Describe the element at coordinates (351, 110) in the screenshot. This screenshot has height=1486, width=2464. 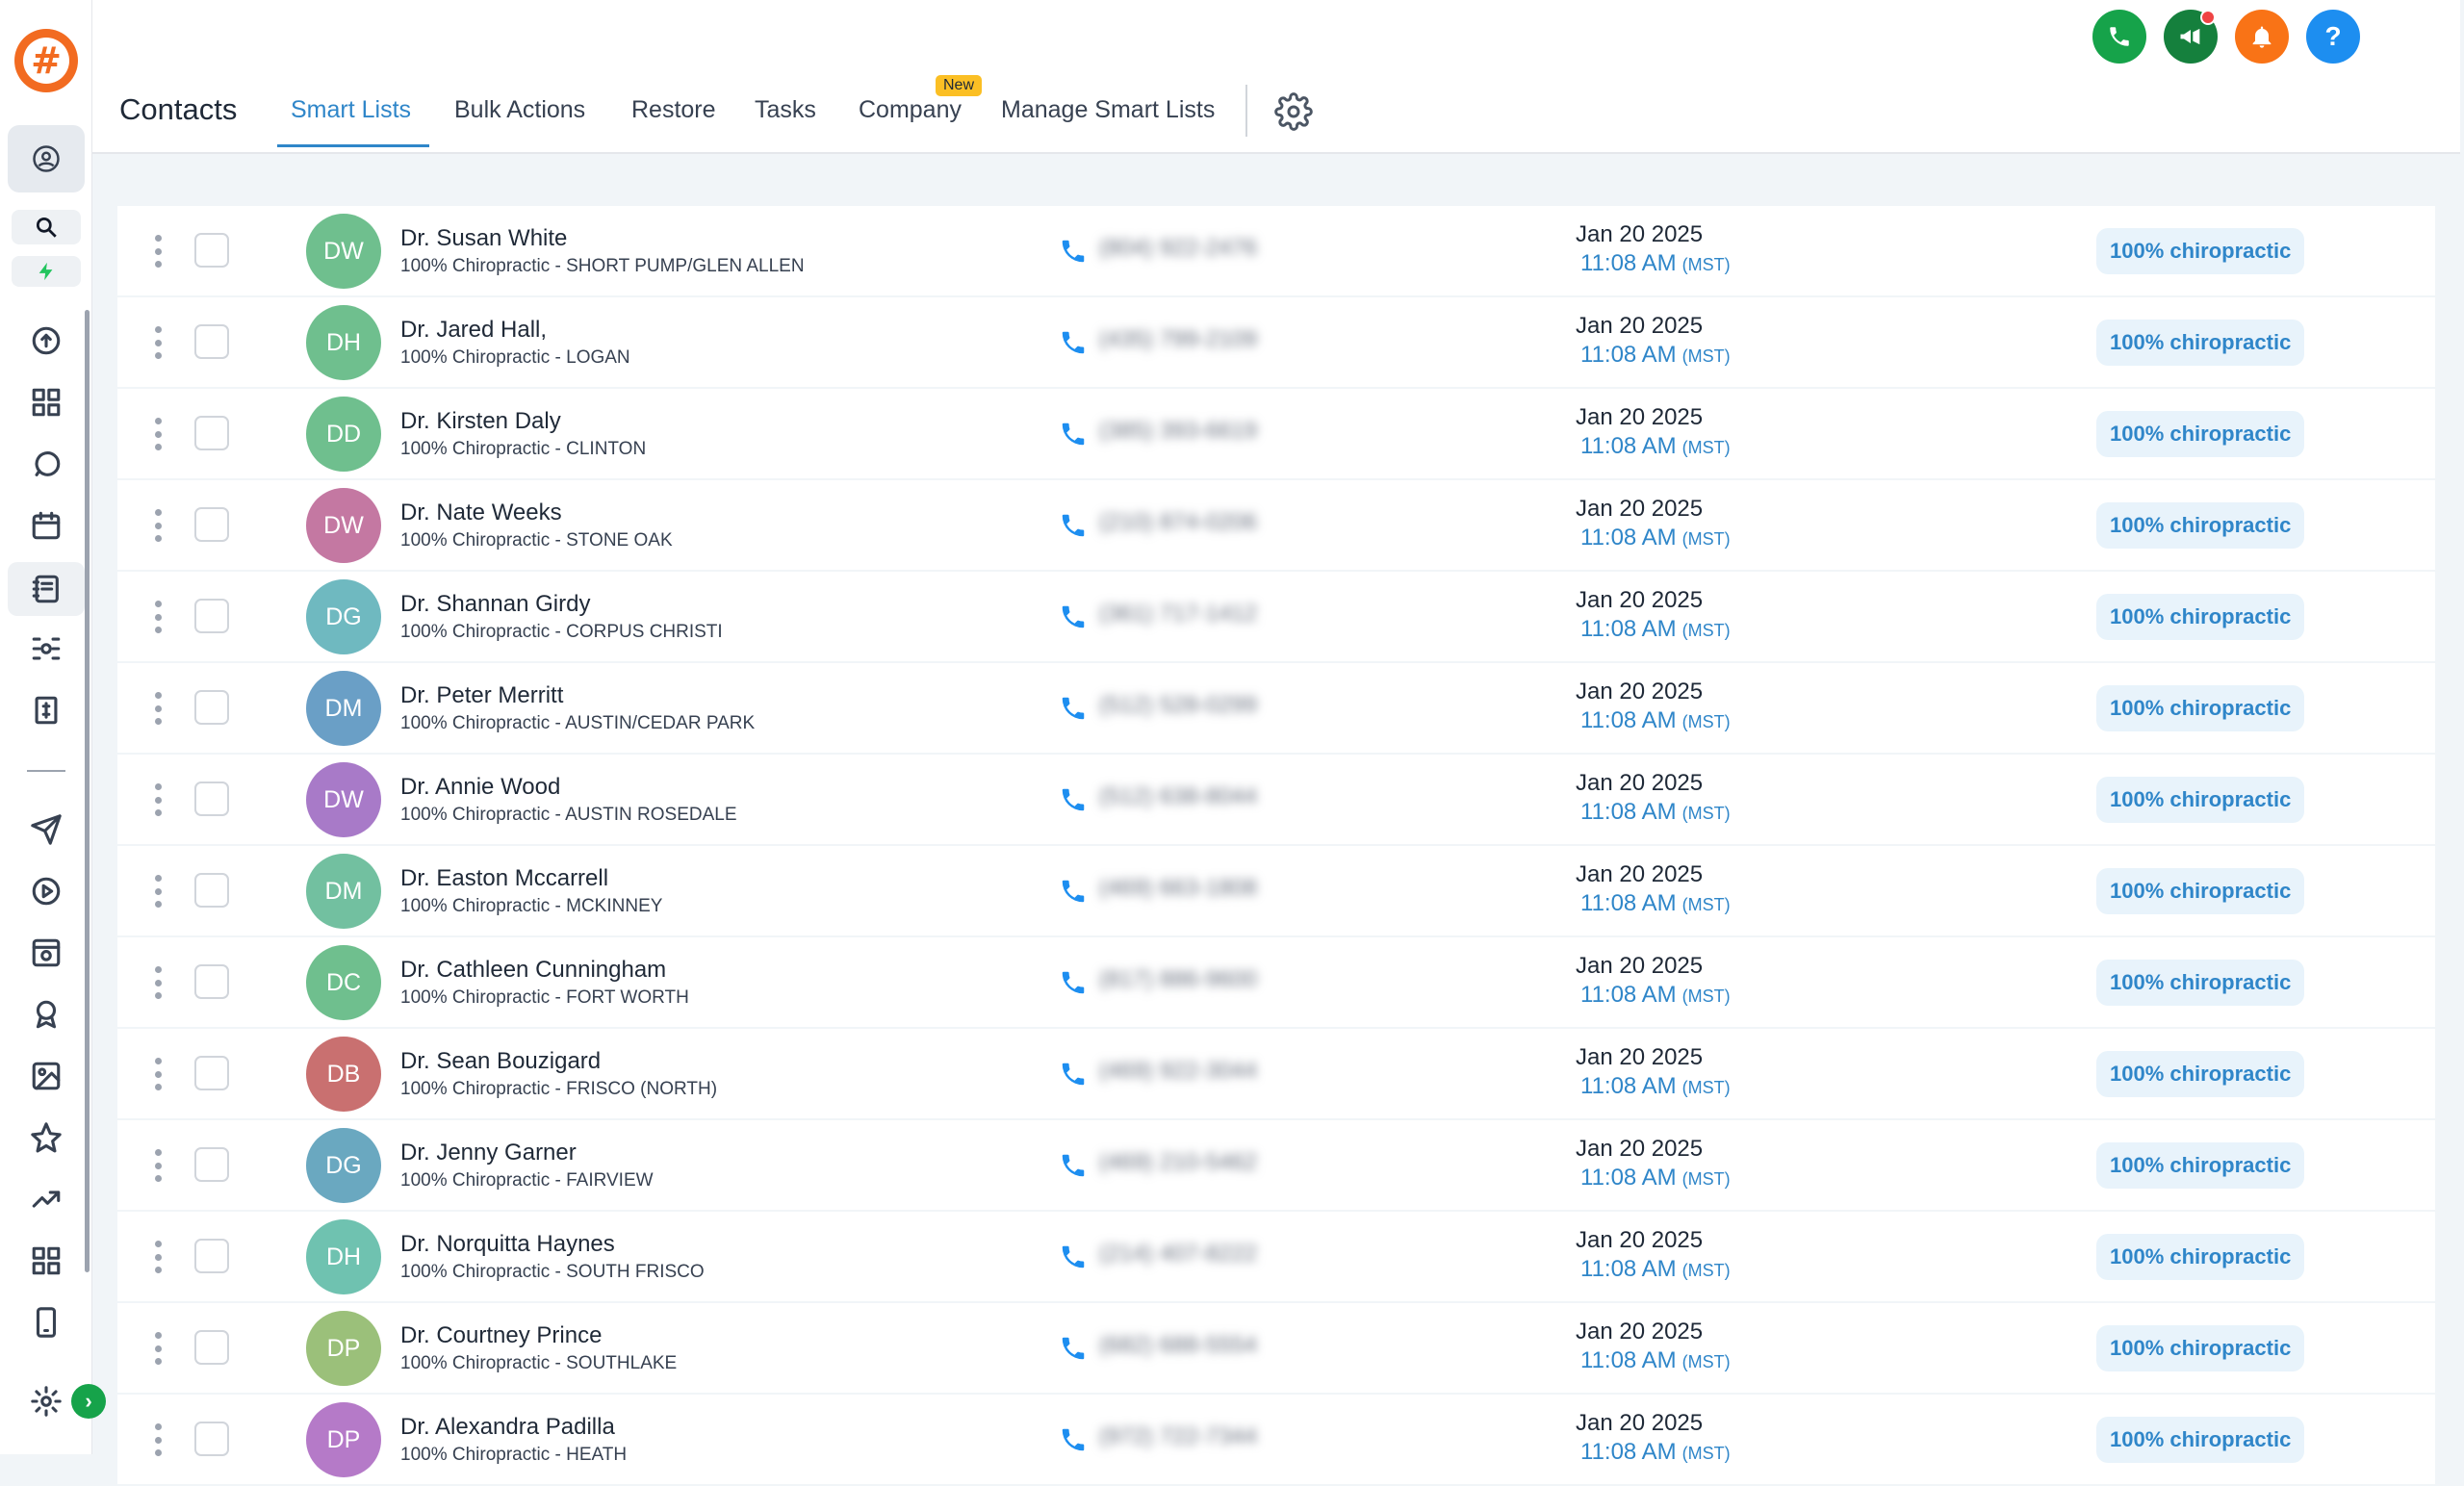
I see `tab-smart-lists: Smart Lists` at that location.